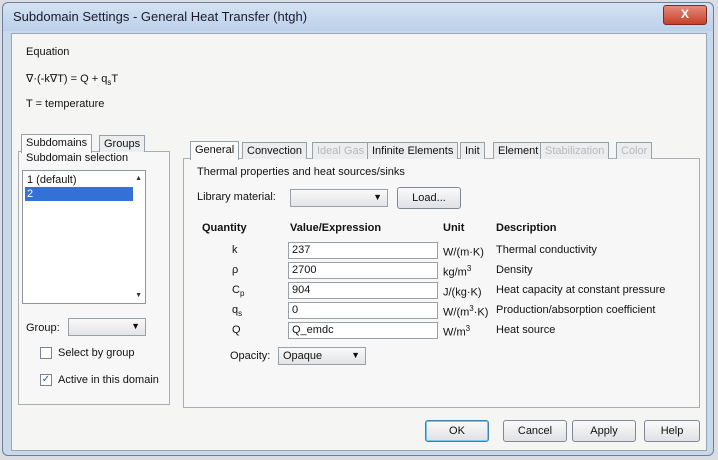 This screenshot has height=460, width=718. I want to click on value-expression-field: 237, so click(363, 250).